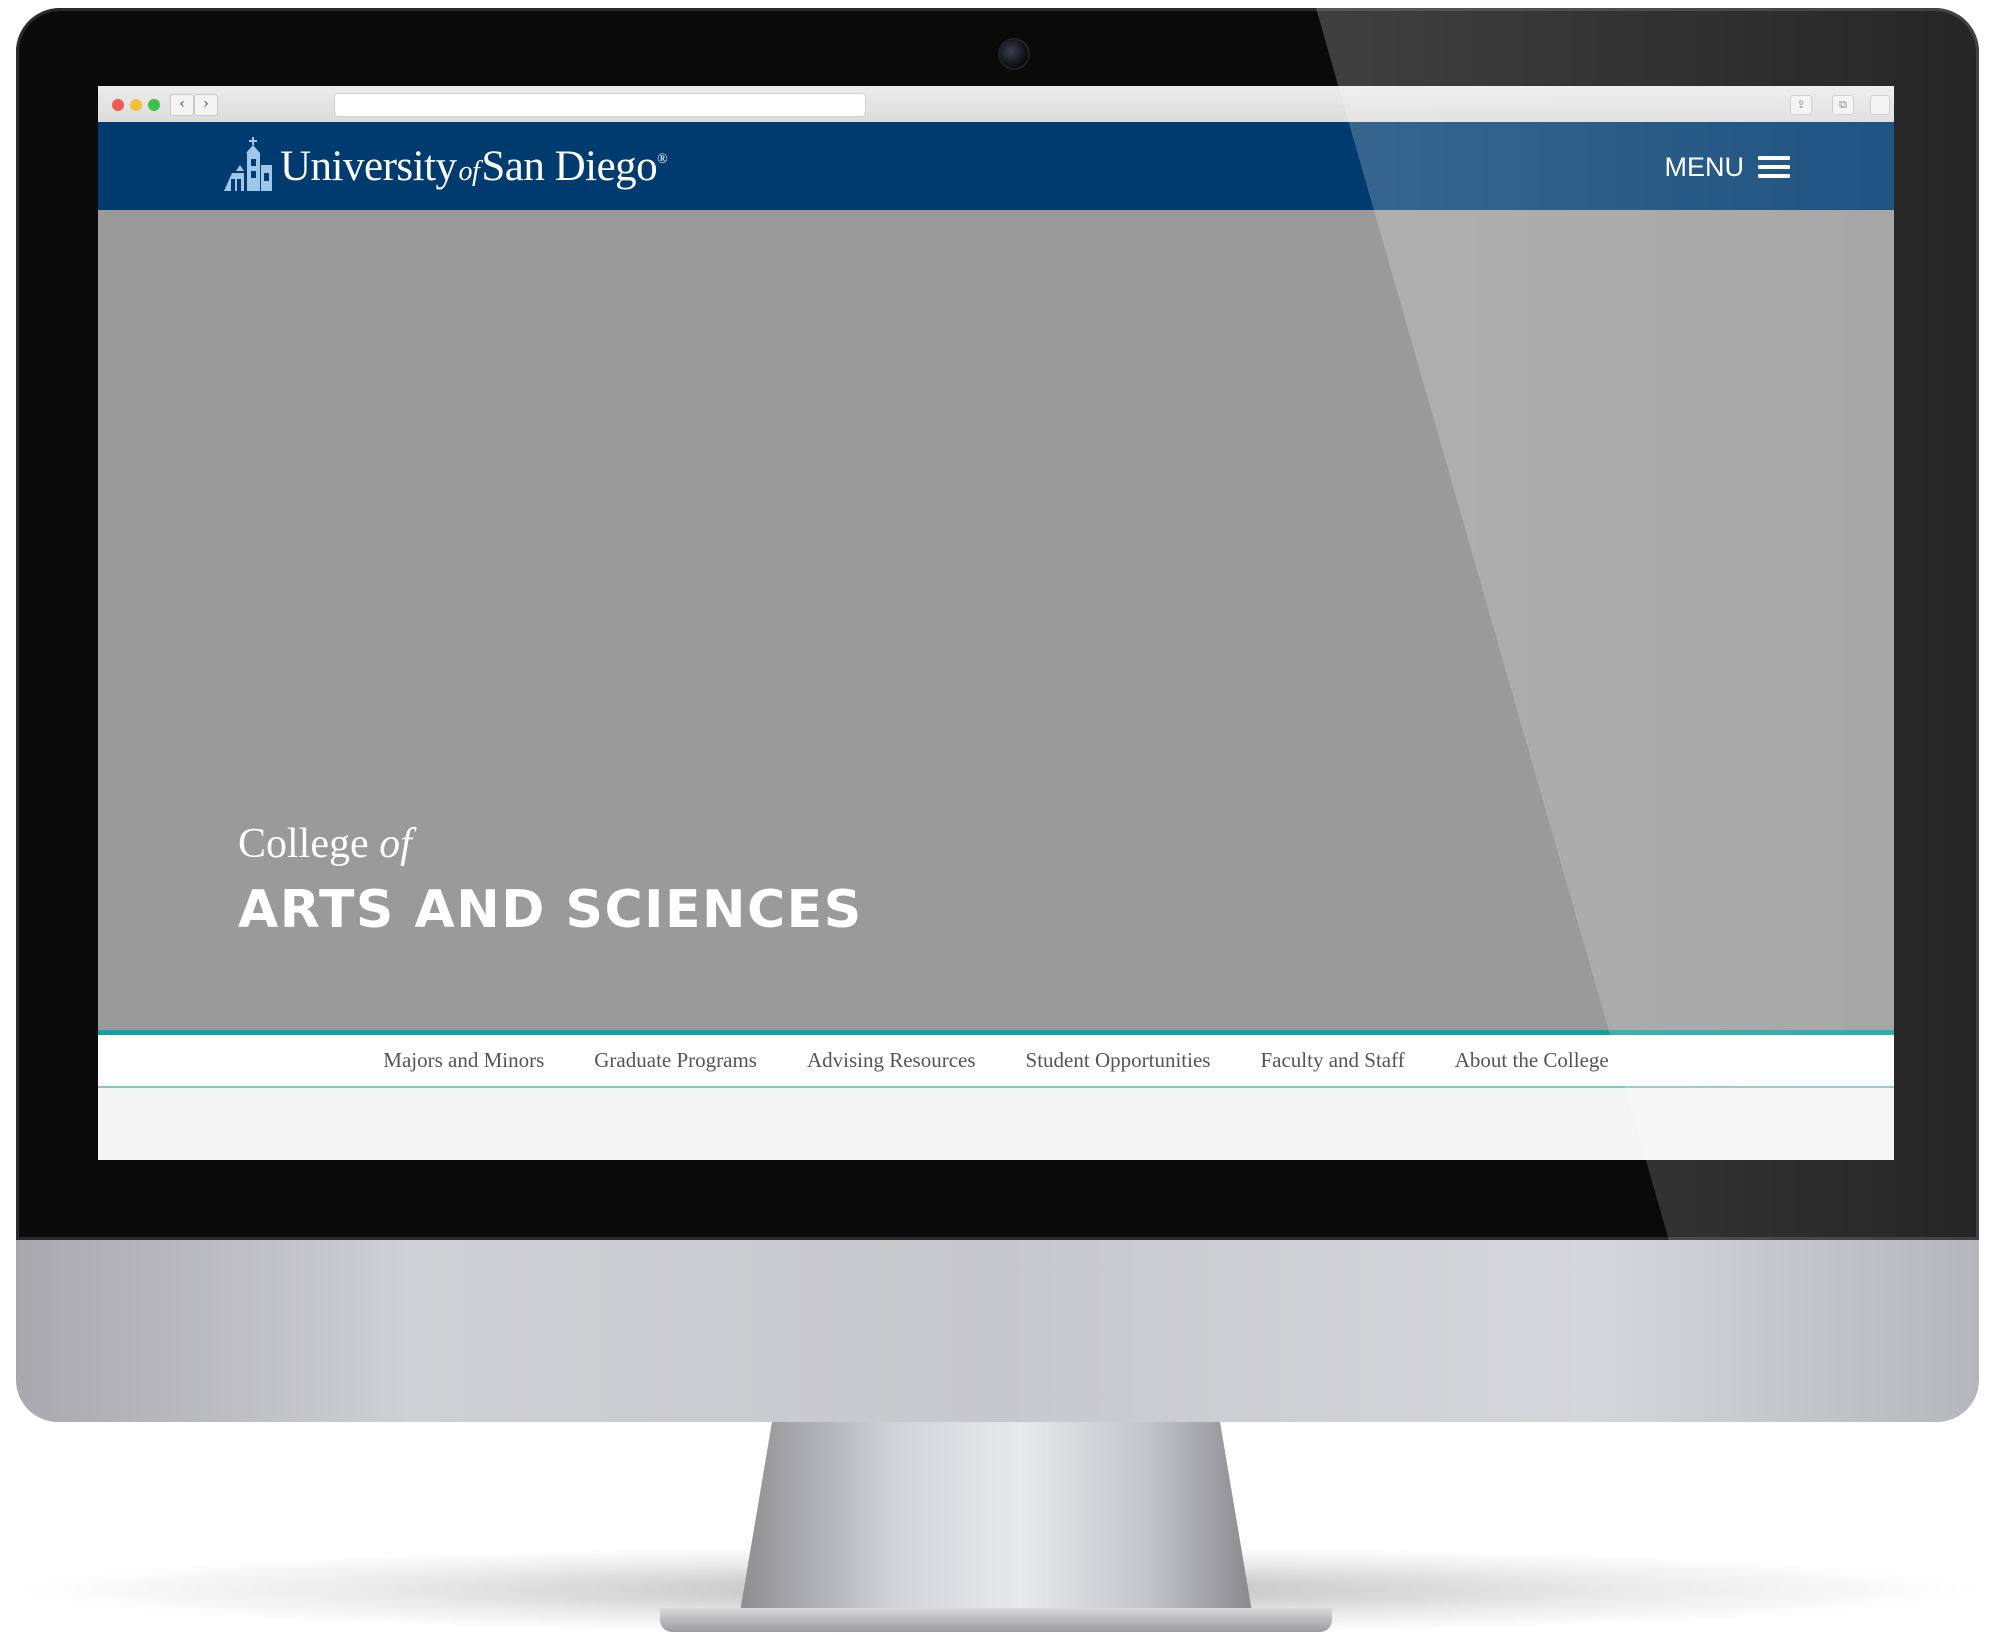  I want to click on hero-college-prefix: College, so click(309, 844).